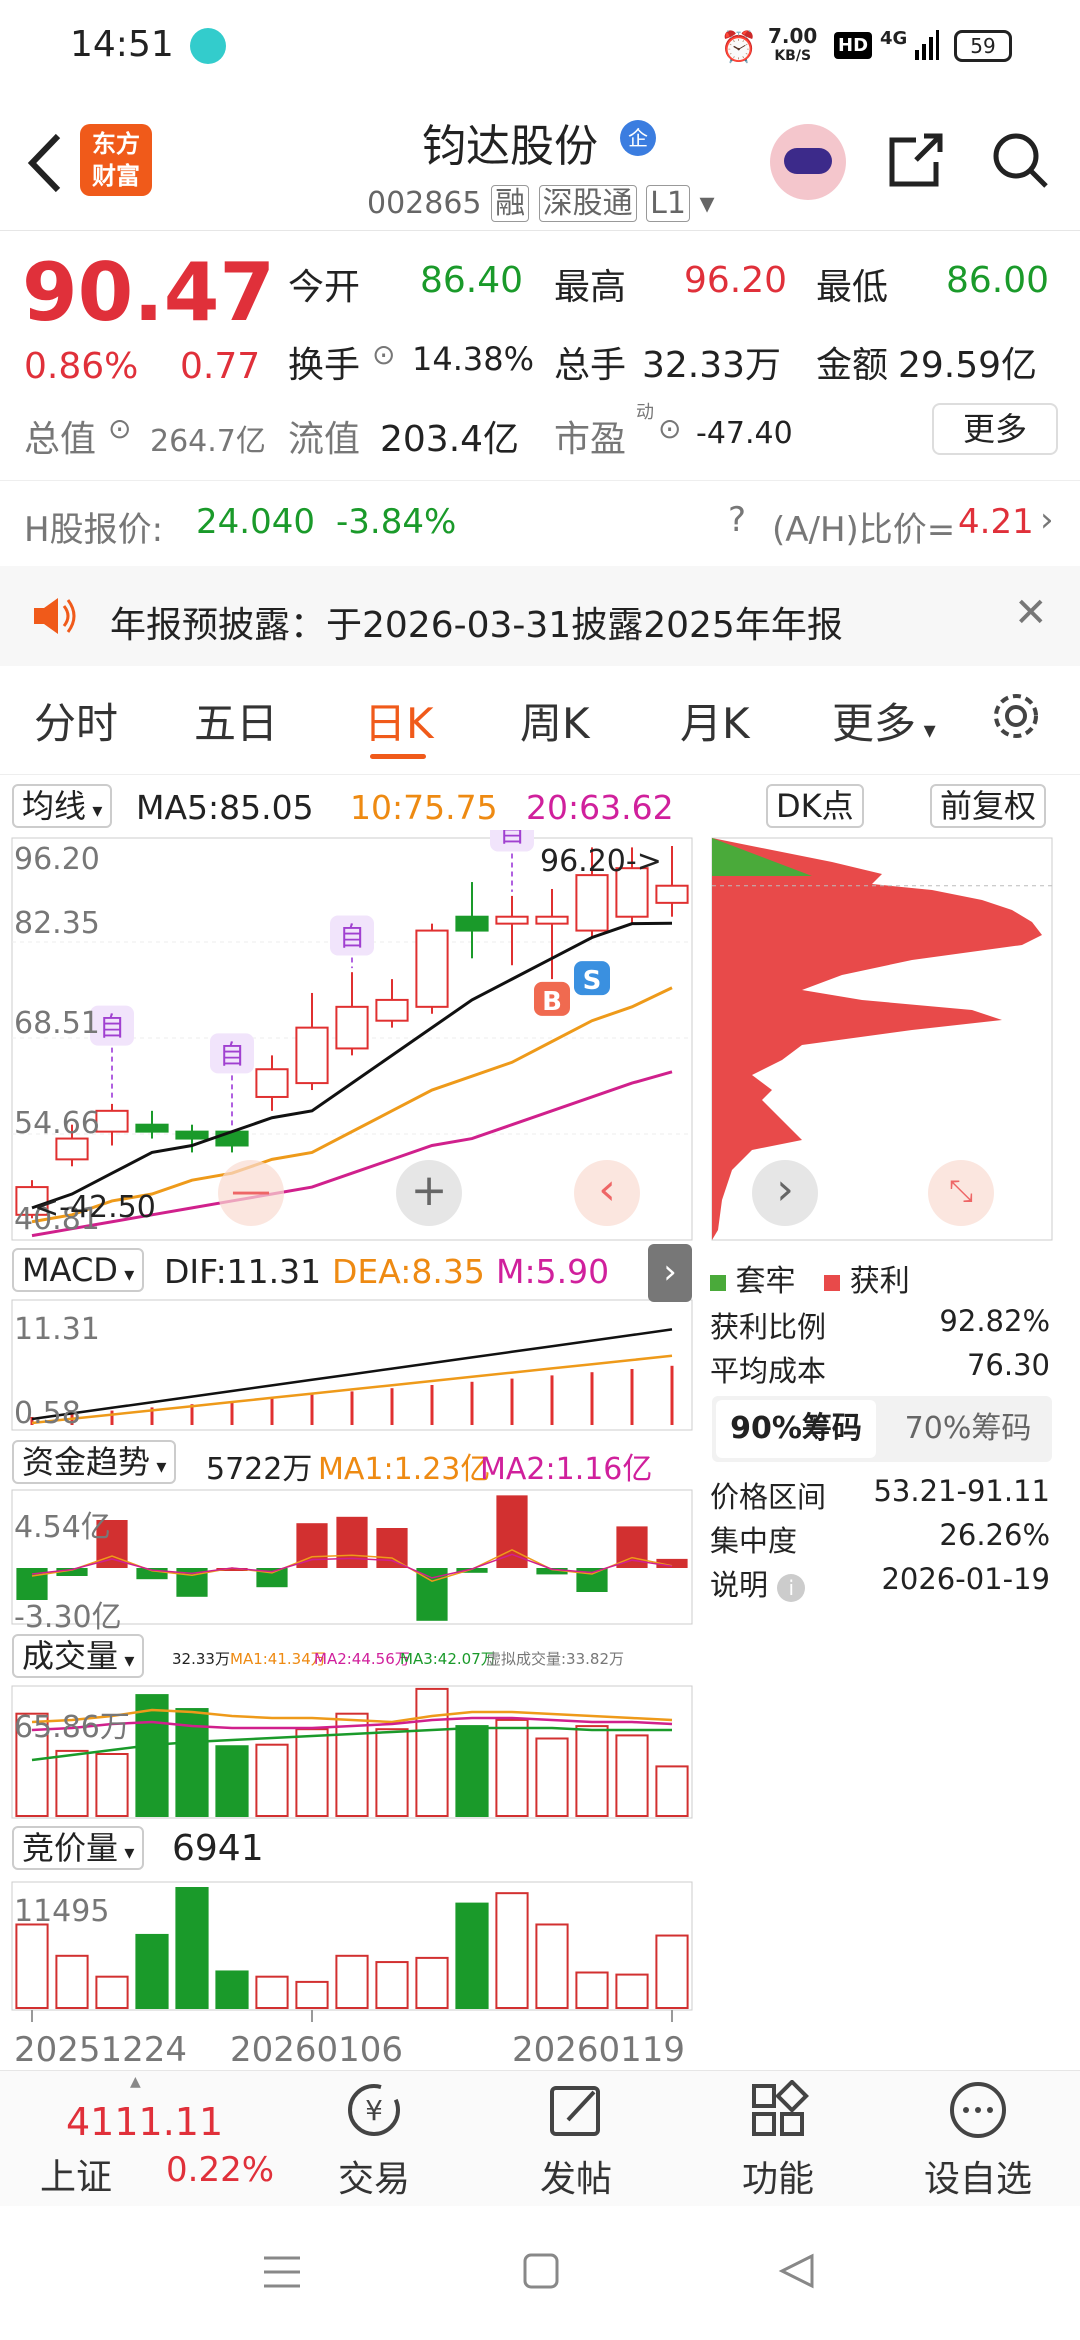 The image size is (1080, 2340). What do you see at coordinates (815, 806) in the screenshot?
I see `dk-point-button: DK点` at bounding box center [815, 806].